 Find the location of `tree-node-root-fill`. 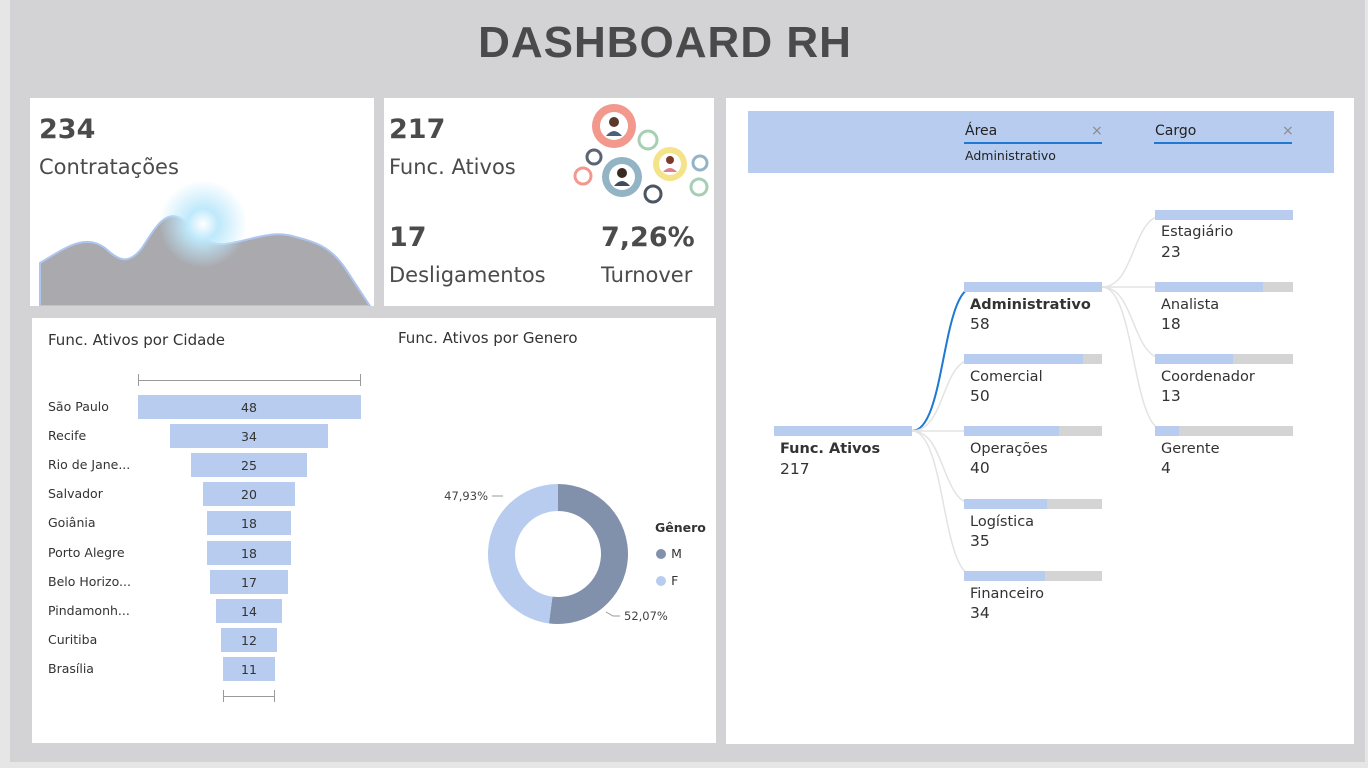

tree-node-root-fill is located at coordinates (843, 431).